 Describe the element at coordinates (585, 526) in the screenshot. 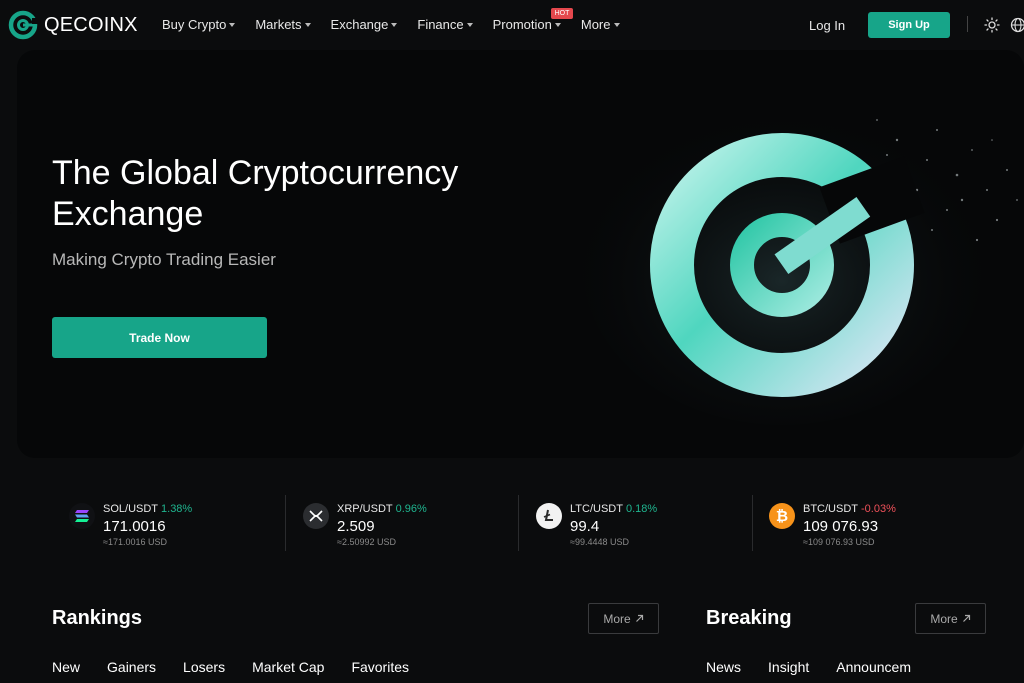

I see `ticker-price: 99.4` at that location.